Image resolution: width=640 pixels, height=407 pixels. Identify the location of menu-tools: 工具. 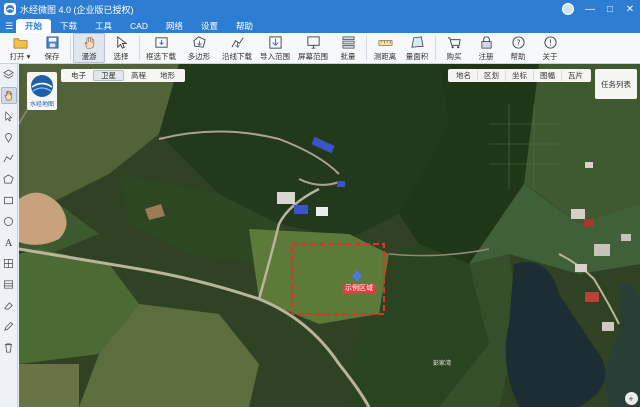
(103, 26).